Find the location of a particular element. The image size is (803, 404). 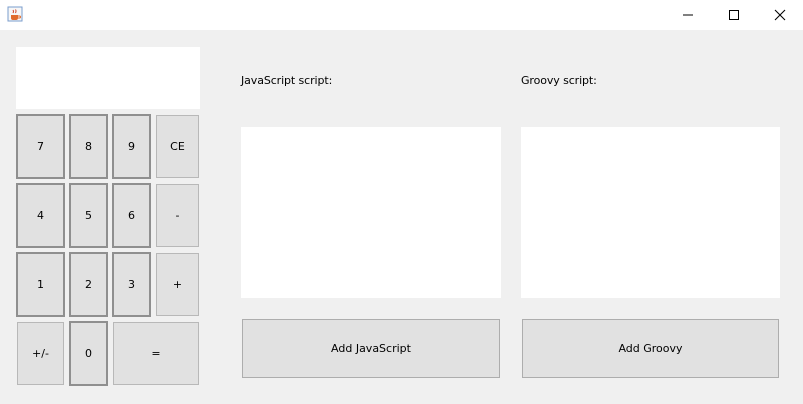

minimize-icon is located at coordinates (688, 15).